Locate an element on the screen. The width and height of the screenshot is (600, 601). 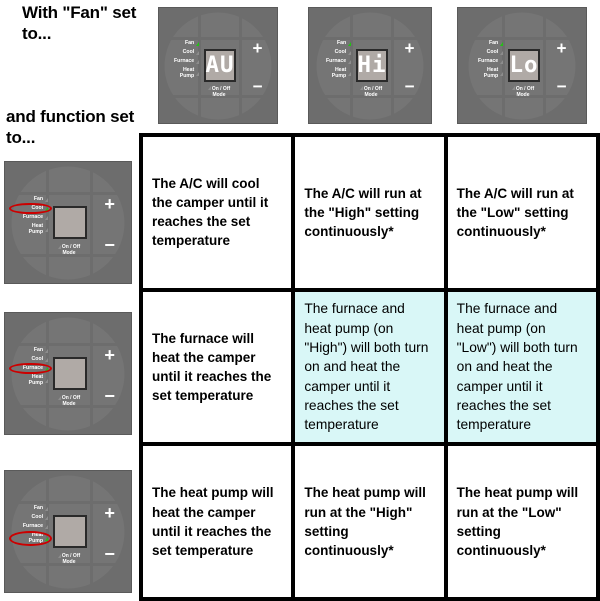
mode-label-list-fan-high: Fan Cool Furnace Heat Pump is located at coordinates (336, 61).